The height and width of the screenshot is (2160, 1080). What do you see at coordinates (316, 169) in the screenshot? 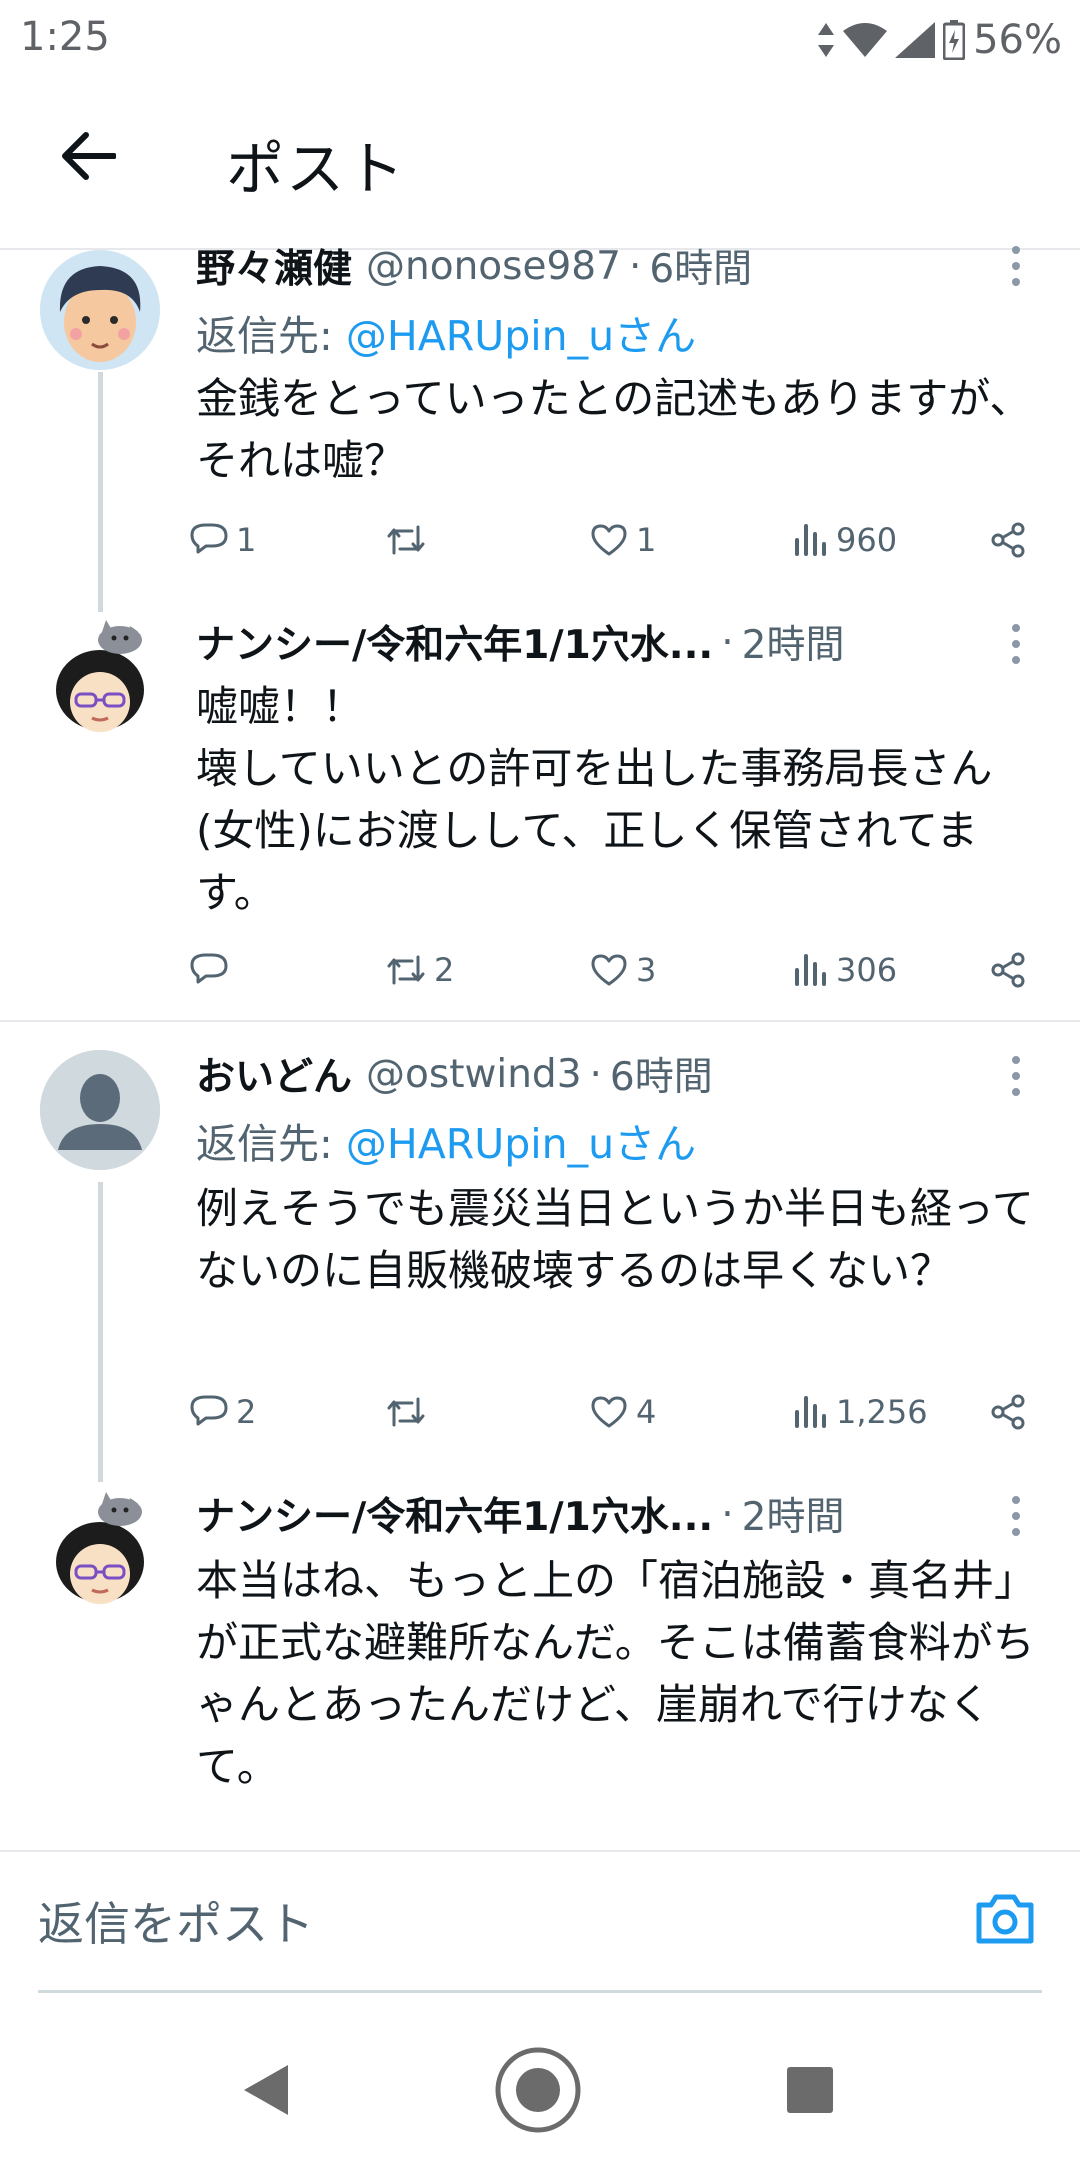
I see `page-title: ポスト` at bounding box center [316, 169].